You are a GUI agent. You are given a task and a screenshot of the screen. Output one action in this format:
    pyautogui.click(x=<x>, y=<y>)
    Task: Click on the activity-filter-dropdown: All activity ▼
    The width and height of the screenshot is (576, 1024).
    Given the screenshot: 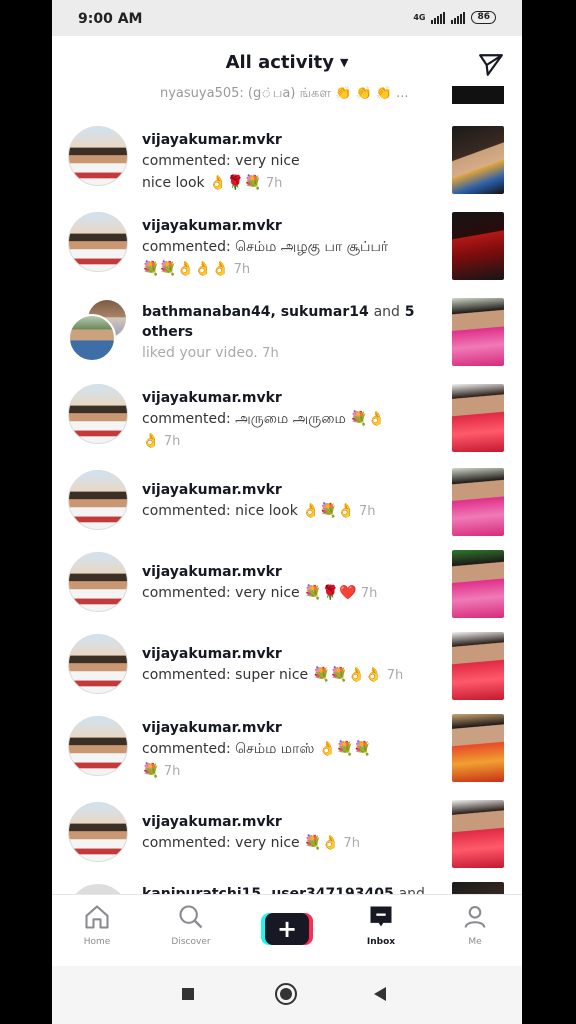 What is the action you would take?
    pyautogui.click(x=287, y=62)
    